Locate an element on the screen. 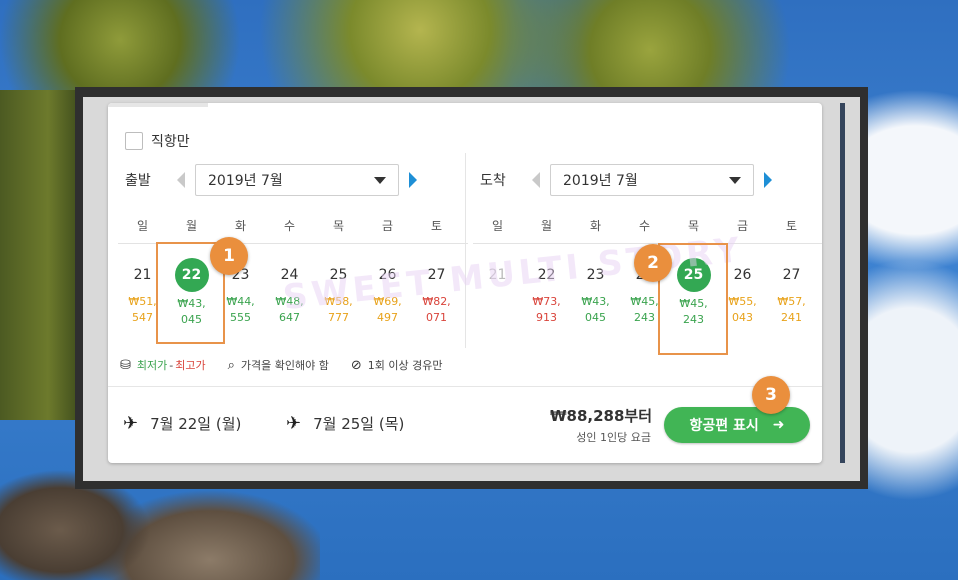 This screenshot has width=958, height=580. departure-month-select: 2019년 7월 is located at coordinates (297, 180).